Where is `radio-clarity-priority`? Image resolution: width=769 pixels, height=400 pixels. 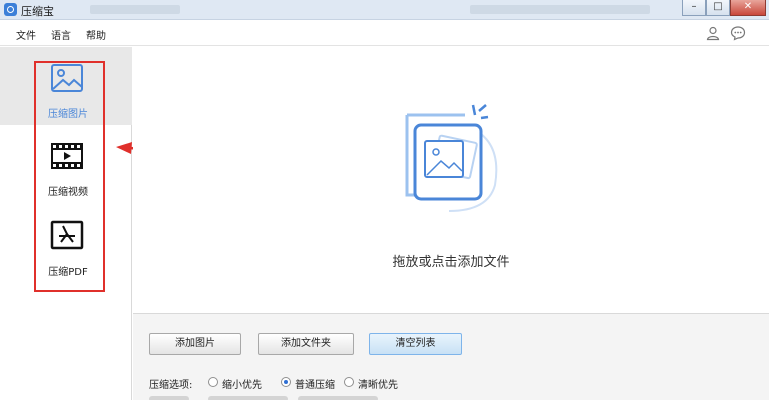
radio-clarity-priority is located at coordinates (349, 382).